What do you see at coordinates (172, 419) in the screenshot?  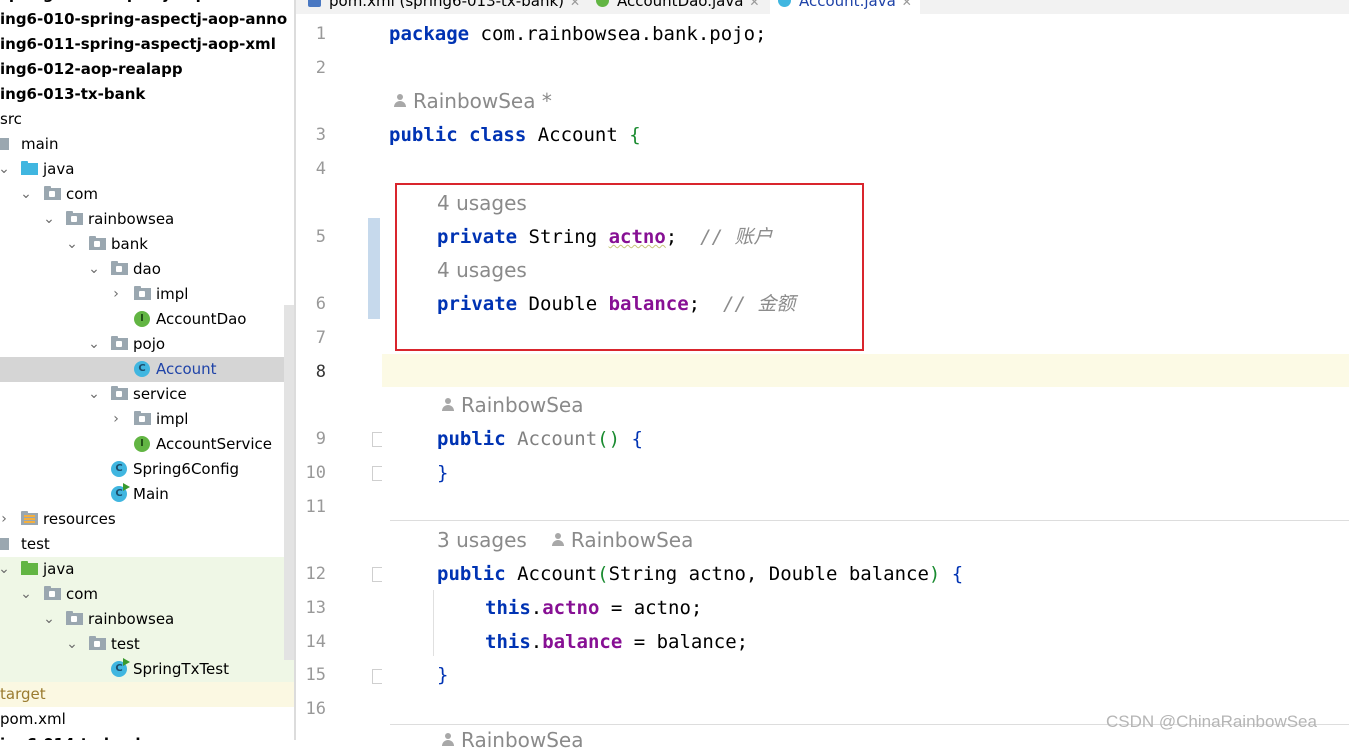 I see `tree-item-label: impl` at bounding box center [172, 419].